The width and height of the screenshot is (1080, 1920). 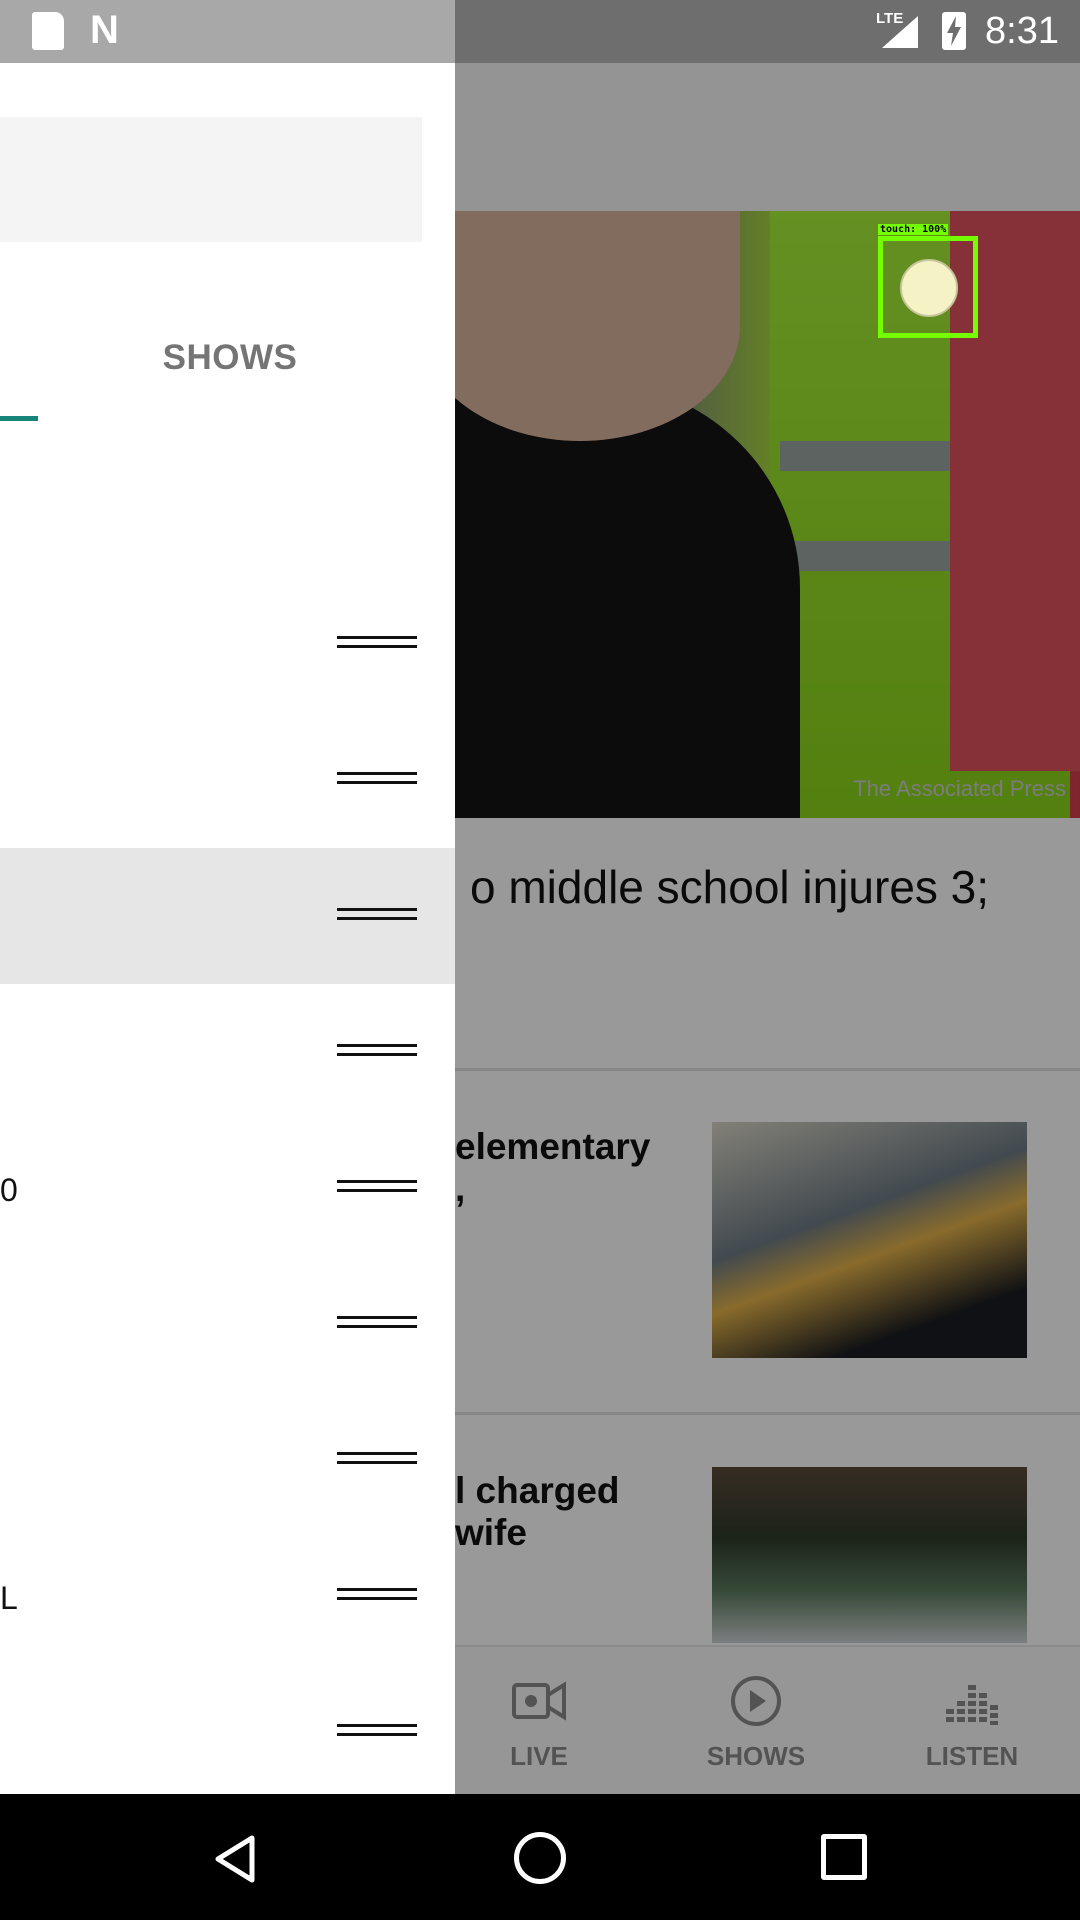 What do you see at coordinates (227, 31) in the screenshot?
I see `status-bar-drawer-section` at bounding box center [227, 31].